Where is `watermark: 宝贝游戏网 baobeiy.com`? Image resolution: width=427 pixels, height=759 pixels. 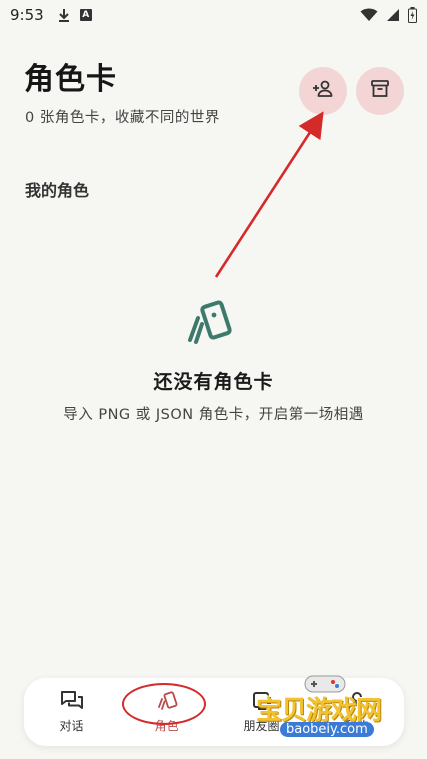 watermark: 宝贝游戏网 baobeiy.com is located at coordinates (336, 713).